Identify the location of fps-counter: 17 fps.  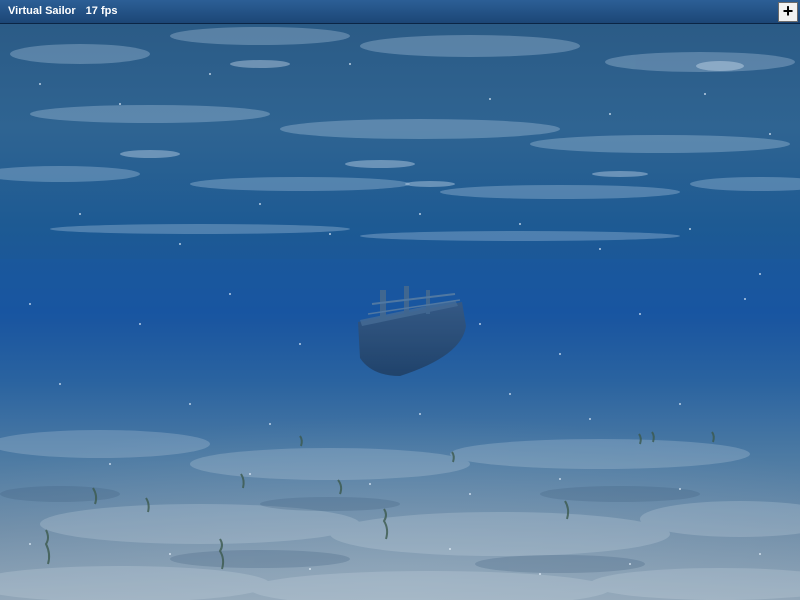
(101, 11).